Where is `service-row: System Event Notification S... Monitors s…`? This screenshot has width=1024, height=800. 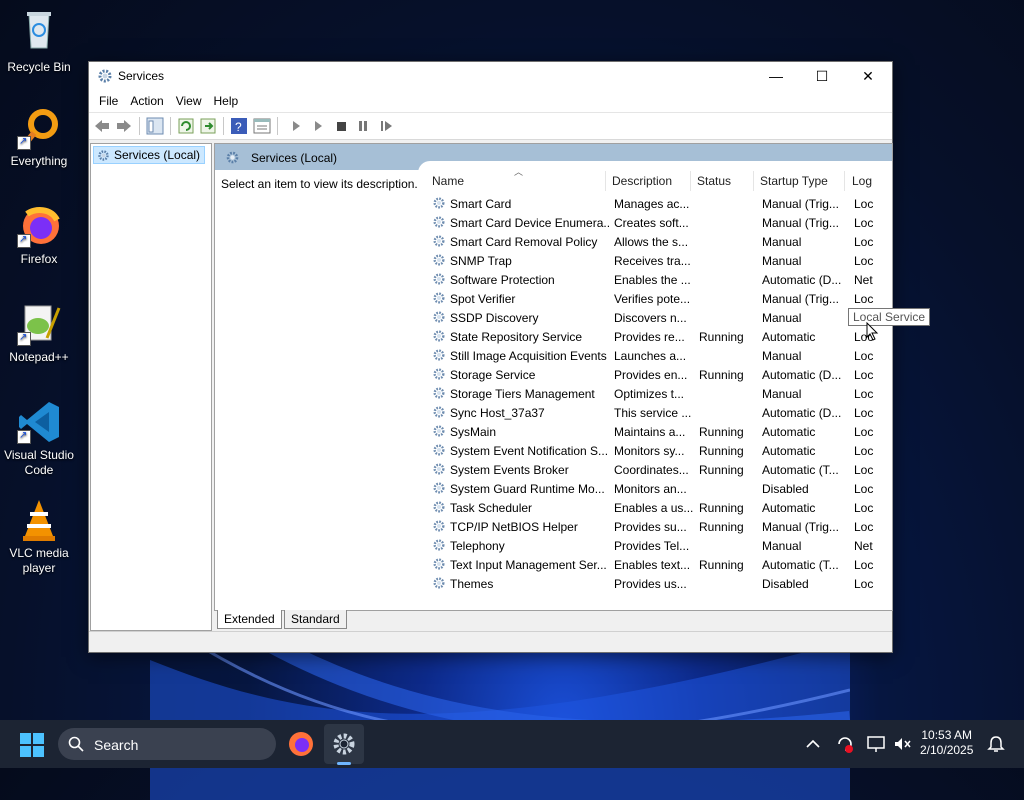 service-row: System Event Notification S... Monitors s… is located at coordinates (660, 450).